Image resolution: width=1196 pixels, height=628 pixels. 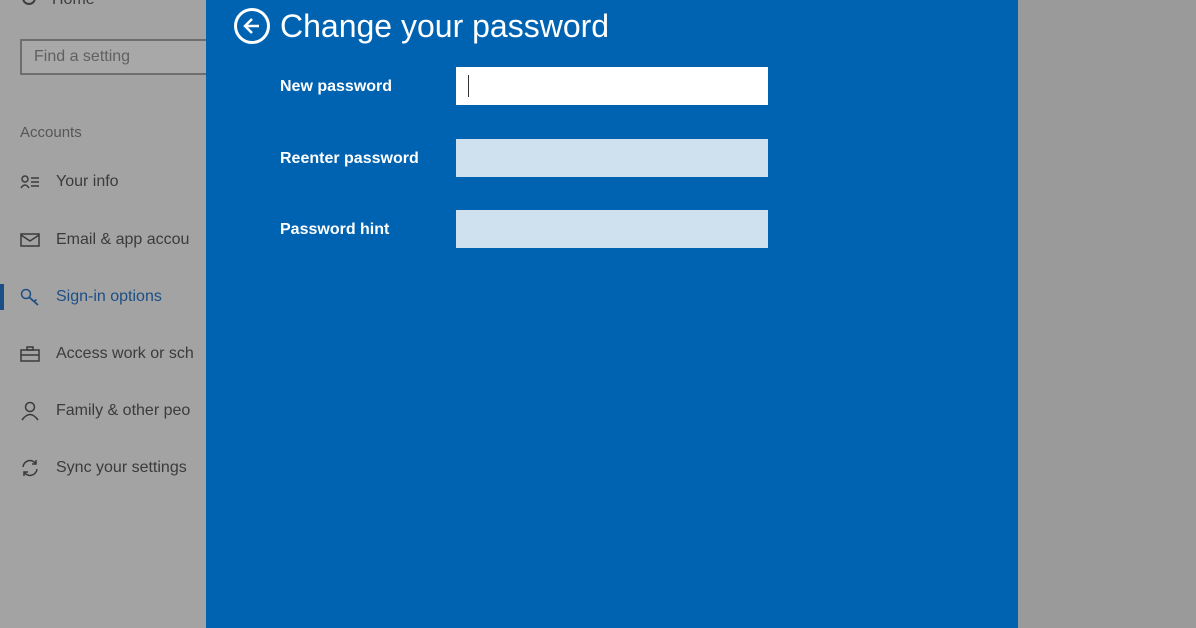 What do you see at coordinates (51, 132) in the screenshot?
I see `section-heading: Accounts` at bounding box center [51, 132].